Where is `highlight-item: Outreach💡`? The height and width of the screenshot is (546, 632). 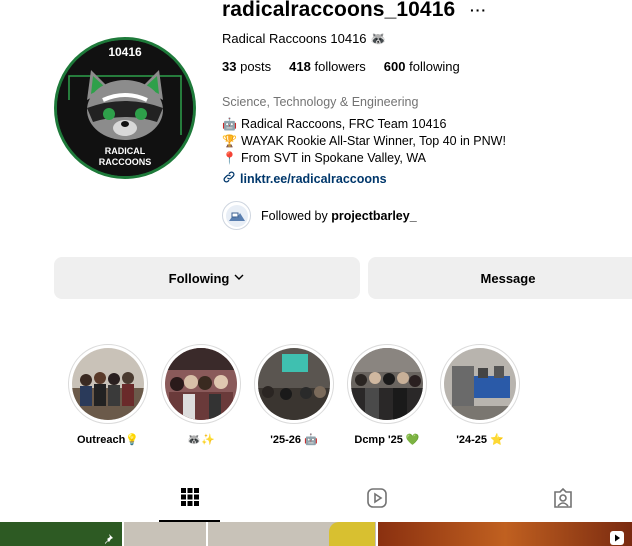 highlight-item: Outreach💡 is located at coordinates (108, 395).